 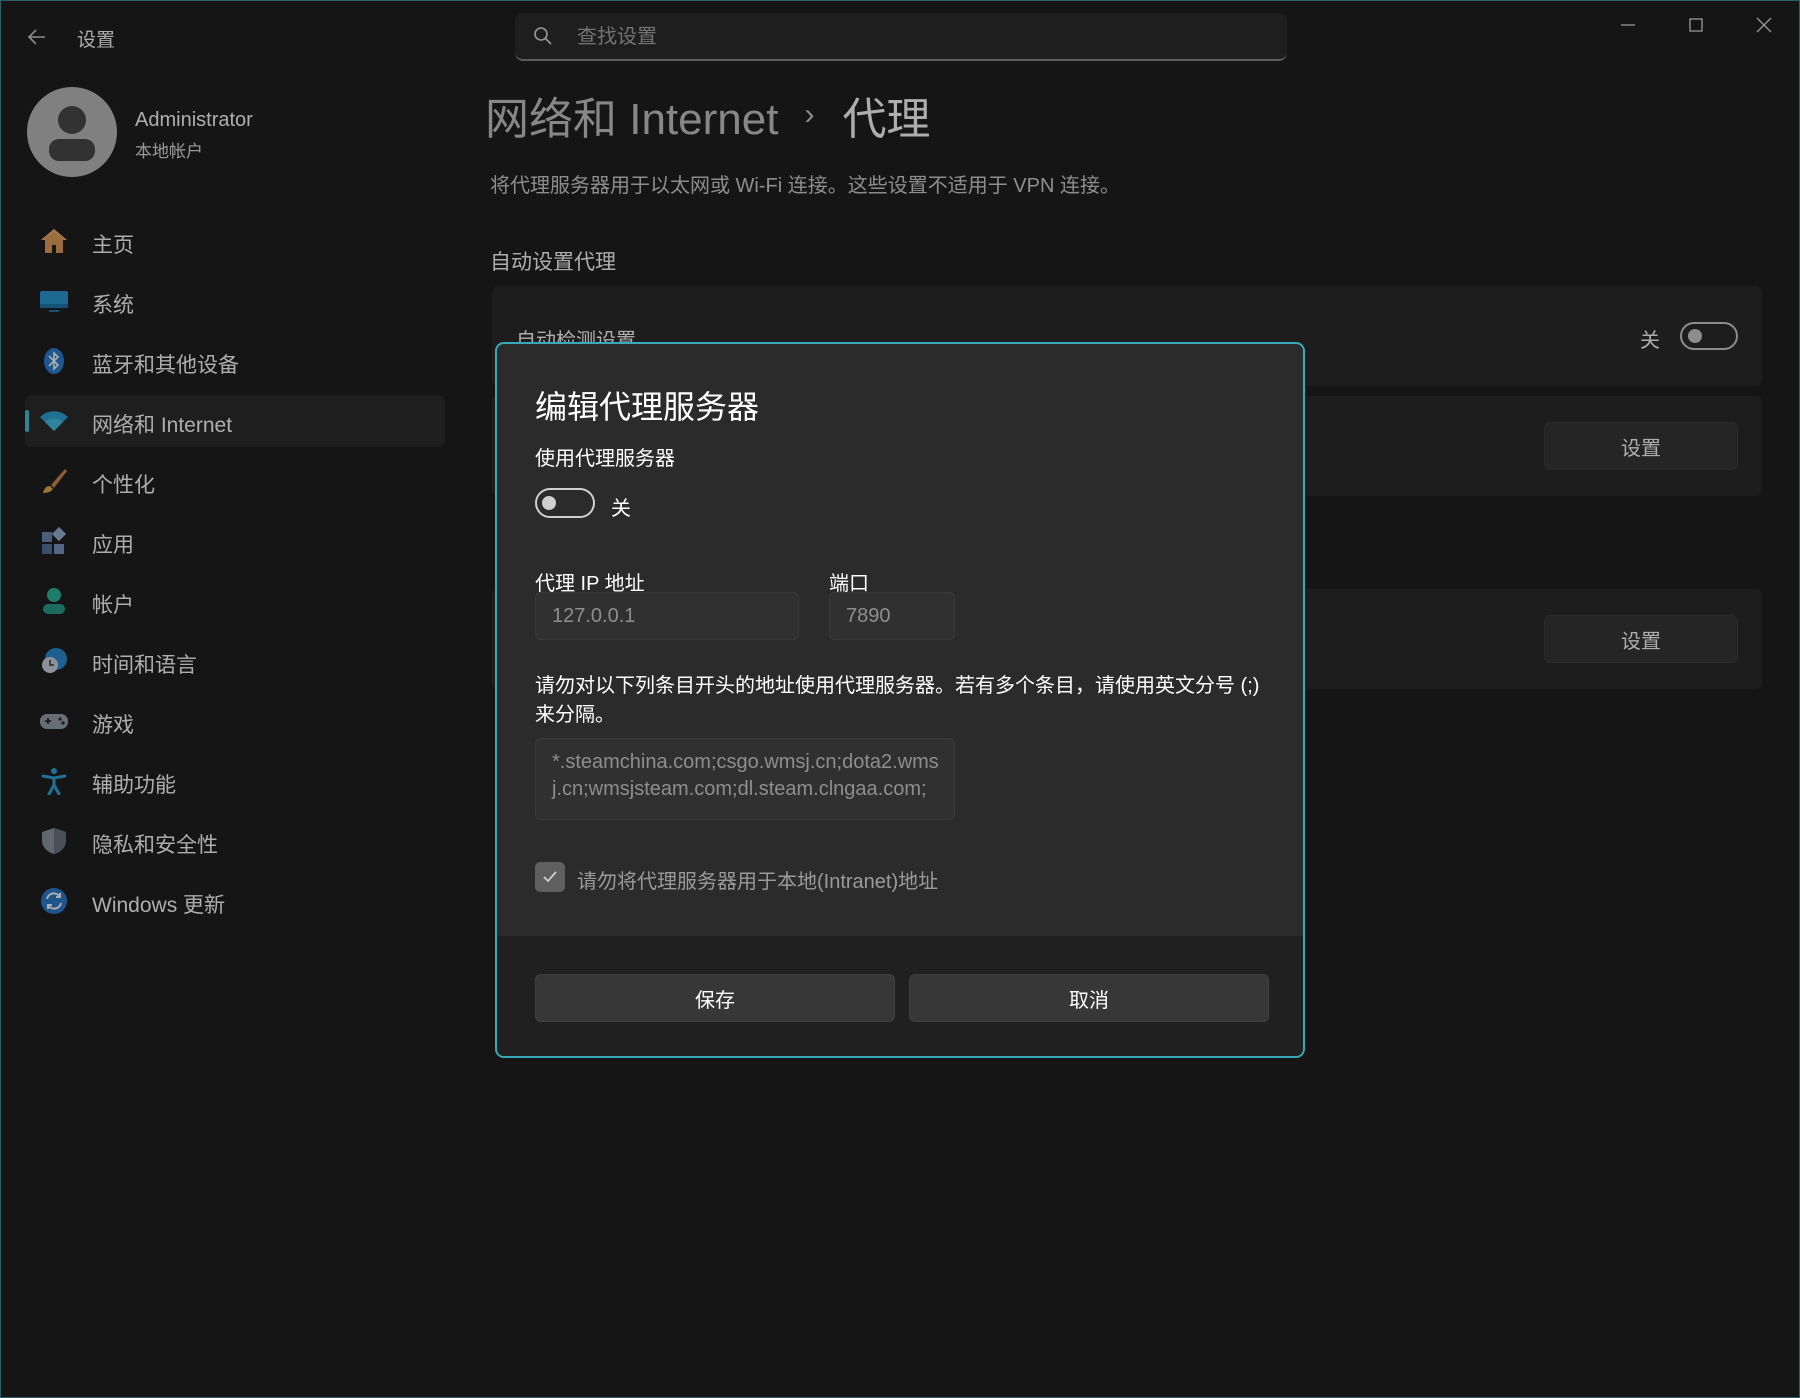 What do you see at coordinates (892, 616) in the screenshot?
I see `port-field` at bounding box center [892, 616].